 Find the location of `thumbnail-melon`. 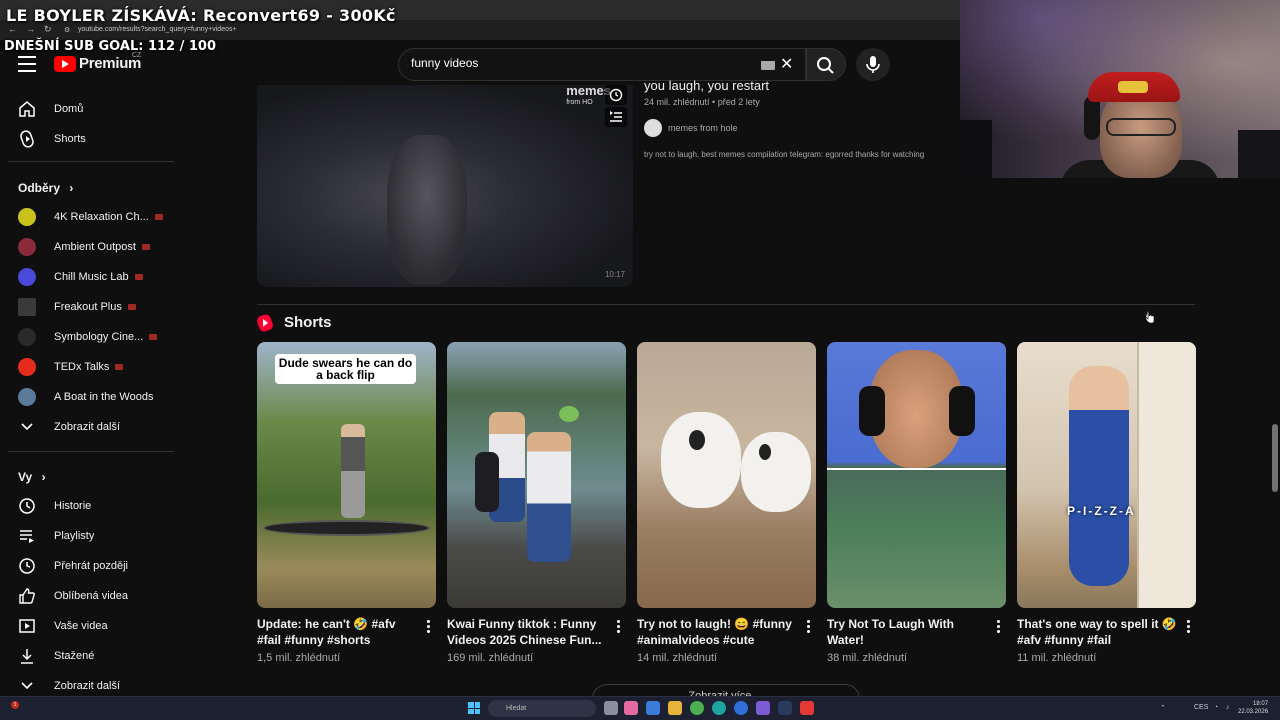

thumbnail-melon is located at coordinates (569, 414).